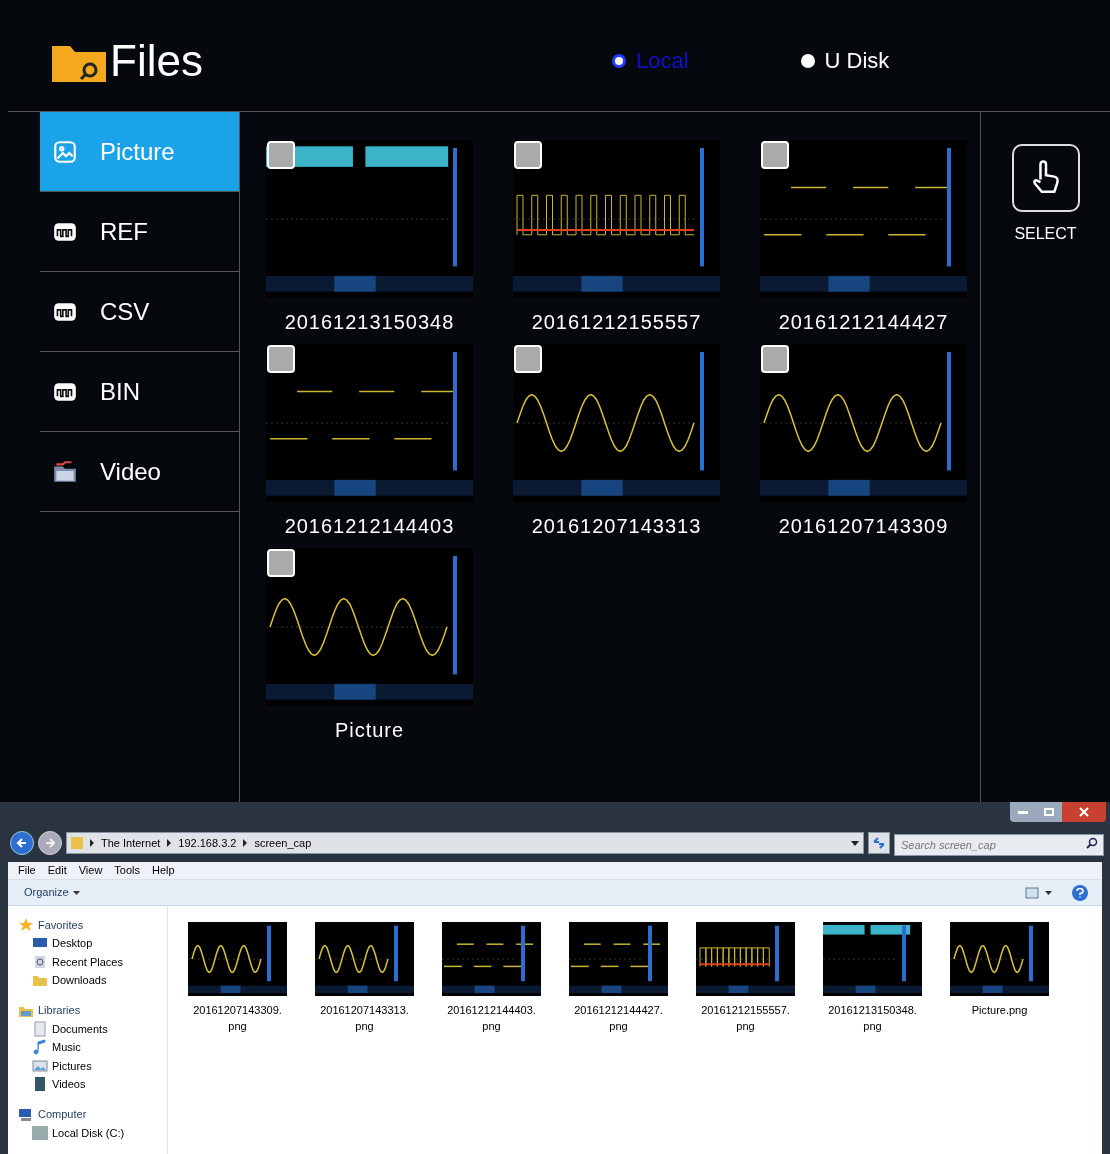 The image size is (1110, 1154). What do you see at coordinates (207, 843) in the screenshot?
I see `breadcrumb-link: 192.168.3.2` at bounding box center [207, 843].